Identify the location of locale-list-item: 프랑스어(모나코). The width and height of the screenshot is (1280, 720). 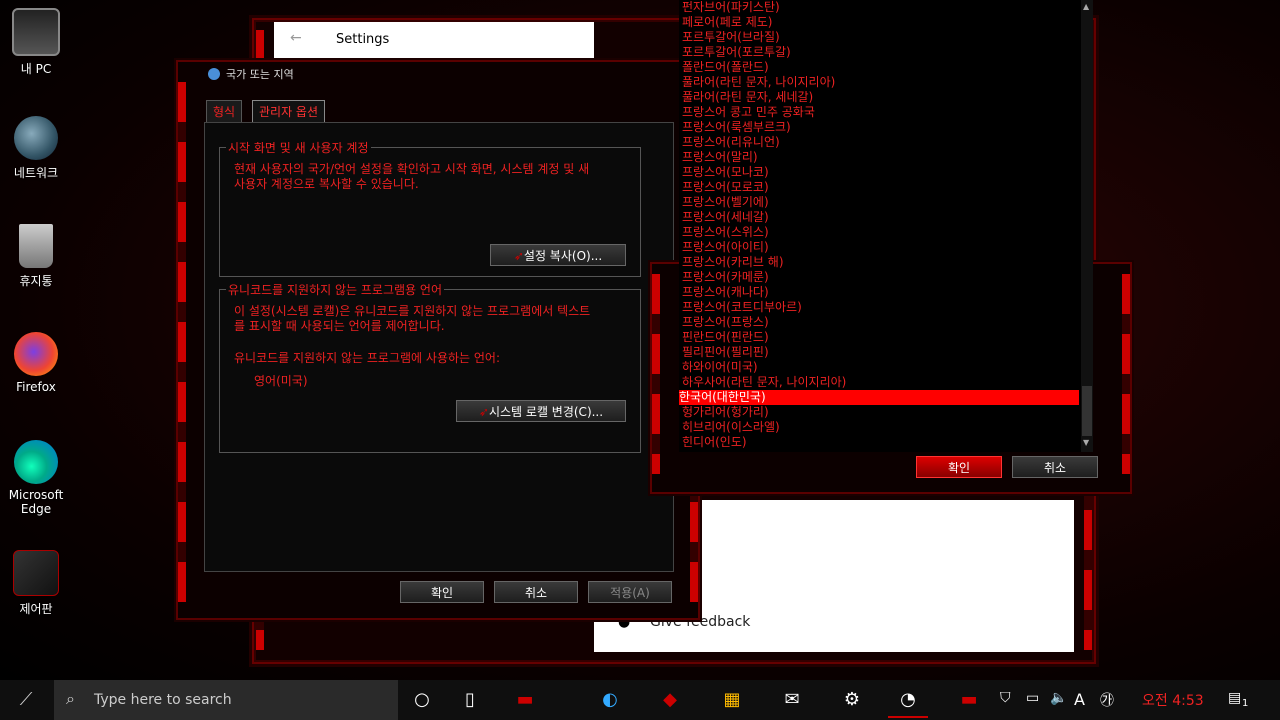
(725, 172).